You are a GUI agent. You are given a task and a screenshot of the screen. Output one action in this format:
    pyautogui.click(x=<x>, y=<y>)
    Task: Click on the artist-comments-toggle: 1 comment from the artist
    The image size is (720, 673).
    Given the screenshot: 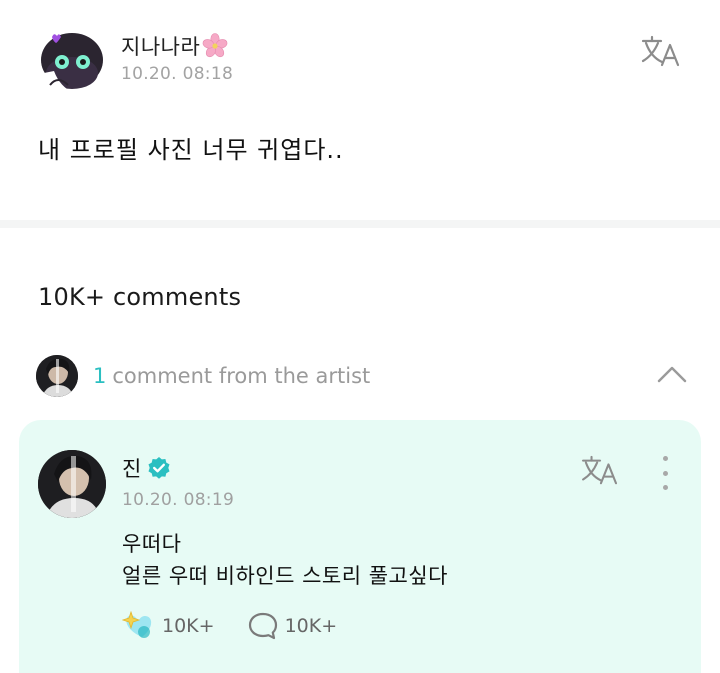 What is the action you would take?
    pyautogui.click(x=366, y=376)
    